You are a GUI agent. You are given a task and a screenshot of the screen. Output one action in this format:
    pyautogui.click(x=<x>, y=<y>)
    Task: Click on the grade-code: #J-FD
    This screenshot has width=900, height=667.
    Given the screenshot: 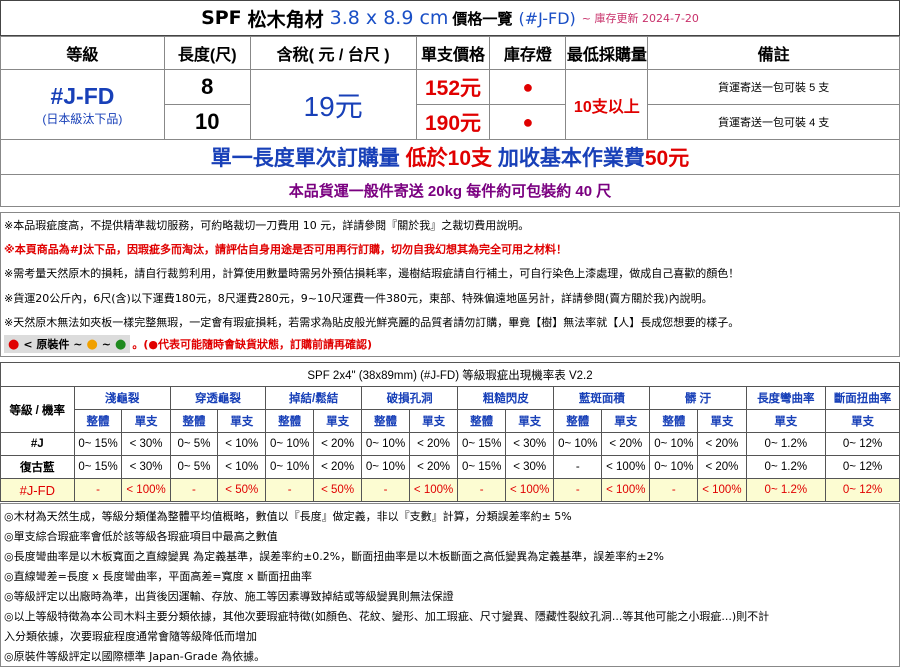 What is the action you would take?
    pyautogui.click(x=82, y=95)
    